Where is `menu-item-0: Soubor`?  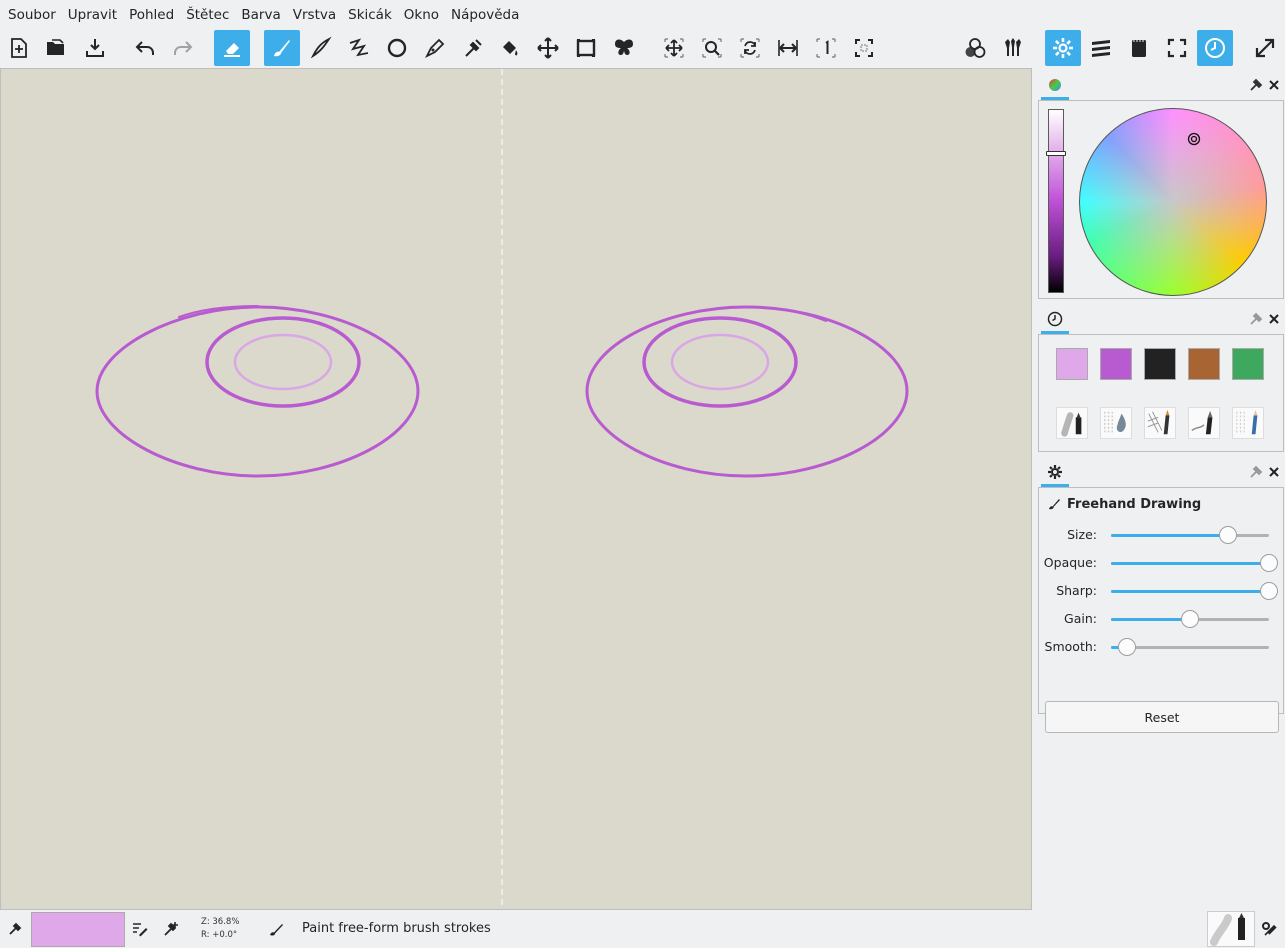 menu-item-0: Soubor is located at coordinates (32, 15).